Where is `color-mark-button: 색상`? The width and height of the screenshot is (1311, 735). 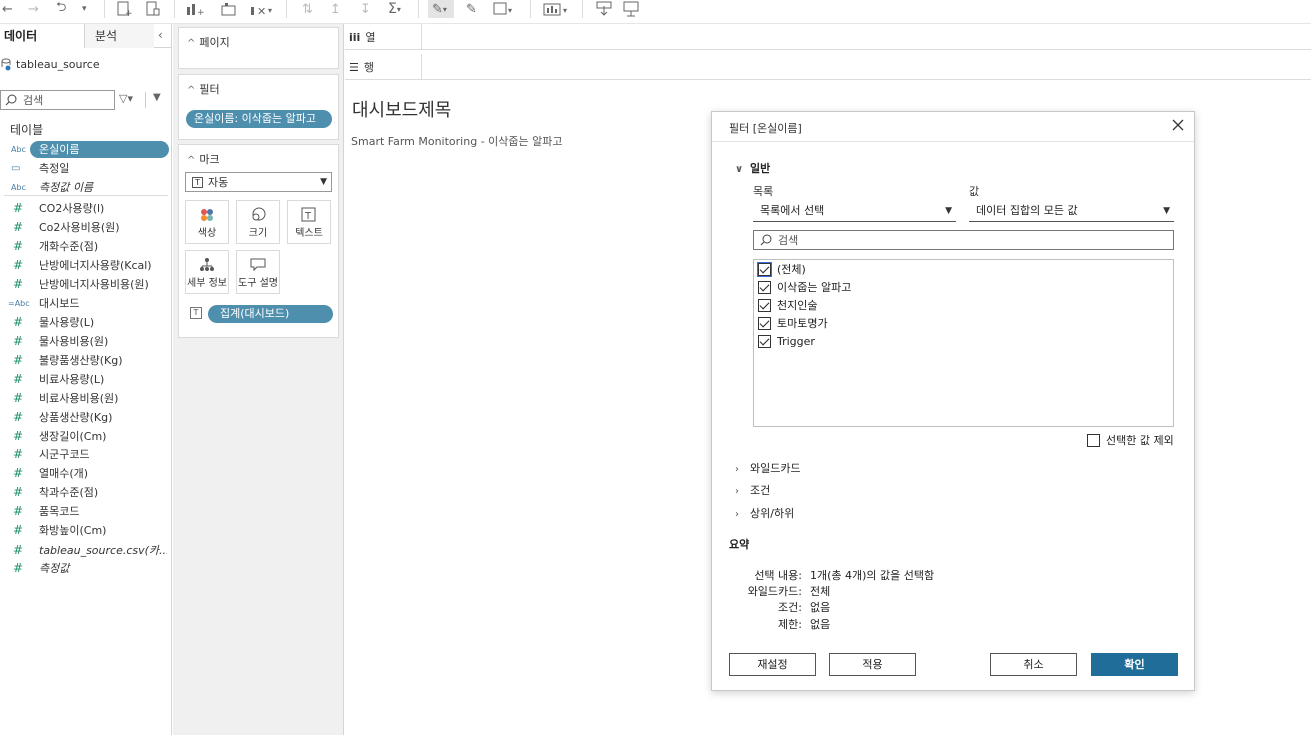 color-mark-button: 색상 is located at coordinates (207, 222).